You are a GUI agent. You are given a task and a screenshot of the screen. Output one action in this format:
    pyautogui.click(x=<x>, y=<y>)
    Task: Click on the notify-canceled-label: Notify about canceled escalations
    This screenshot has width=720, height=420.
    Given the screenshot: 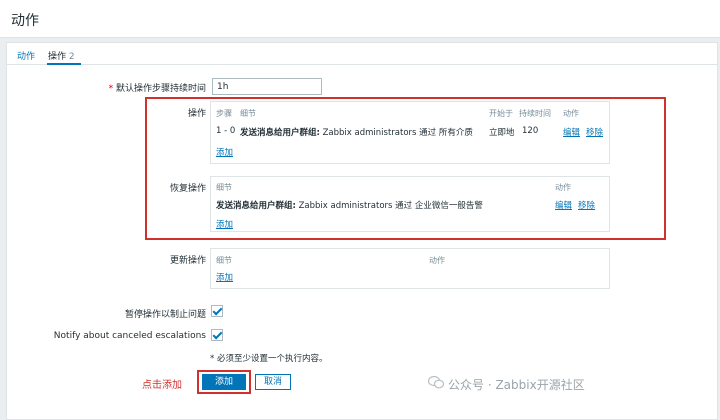 What is the action you would take?
    pyautogui.click(x=129, y=336)
    